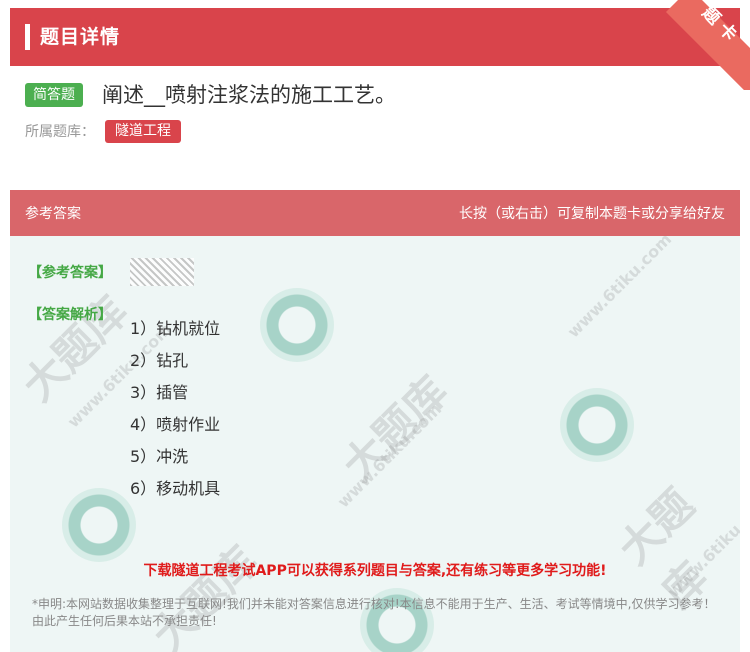 This screenshot has height=652, width=750. Describe the element at coordinates (70, 273) in the screenshot. I see `reference-answer-label: 【参考答案】` at that location.